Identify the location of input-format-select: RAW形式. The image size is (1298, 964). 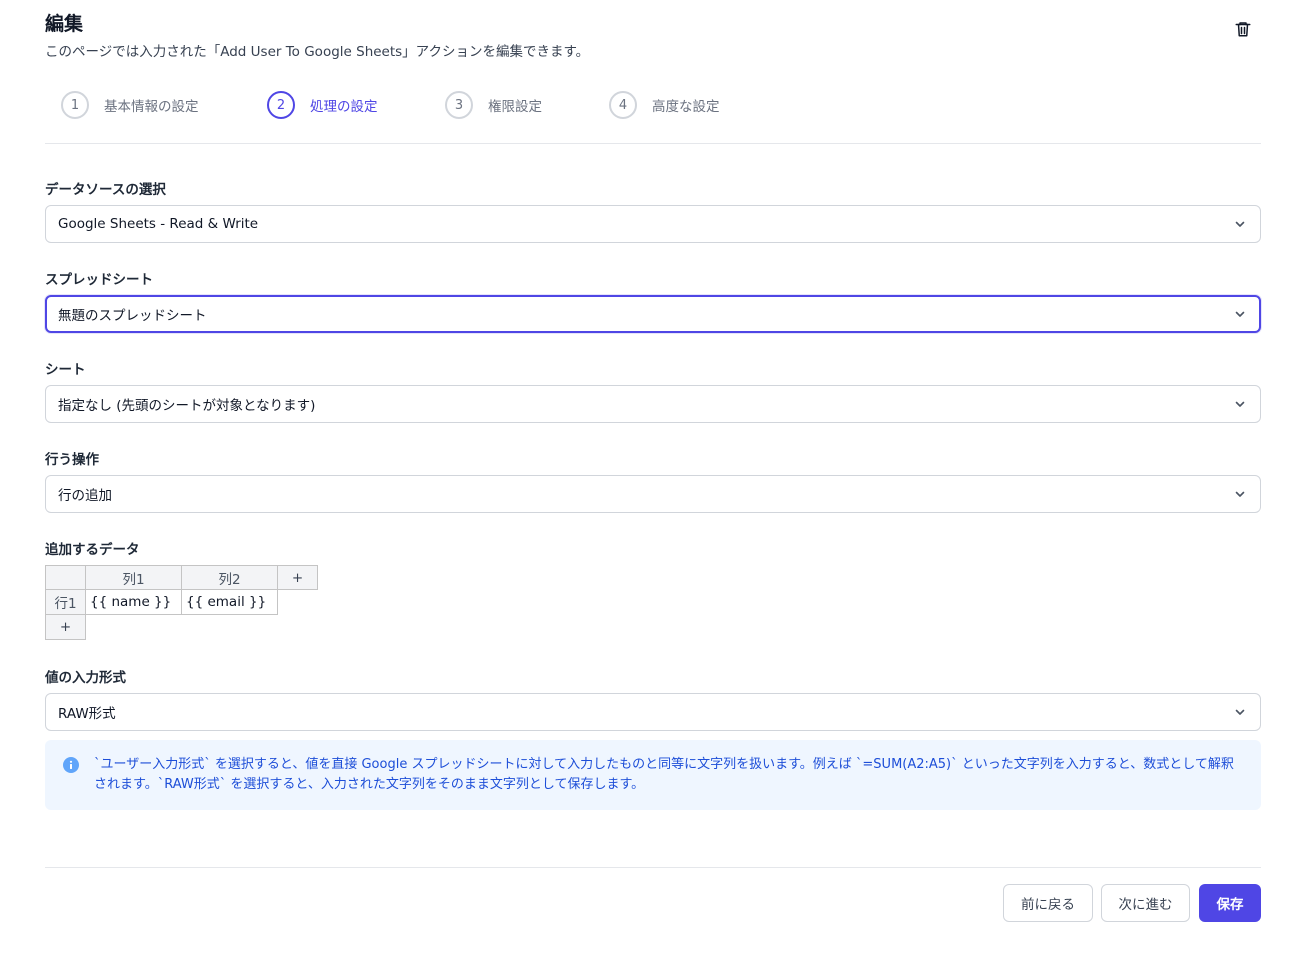
(653, 712).